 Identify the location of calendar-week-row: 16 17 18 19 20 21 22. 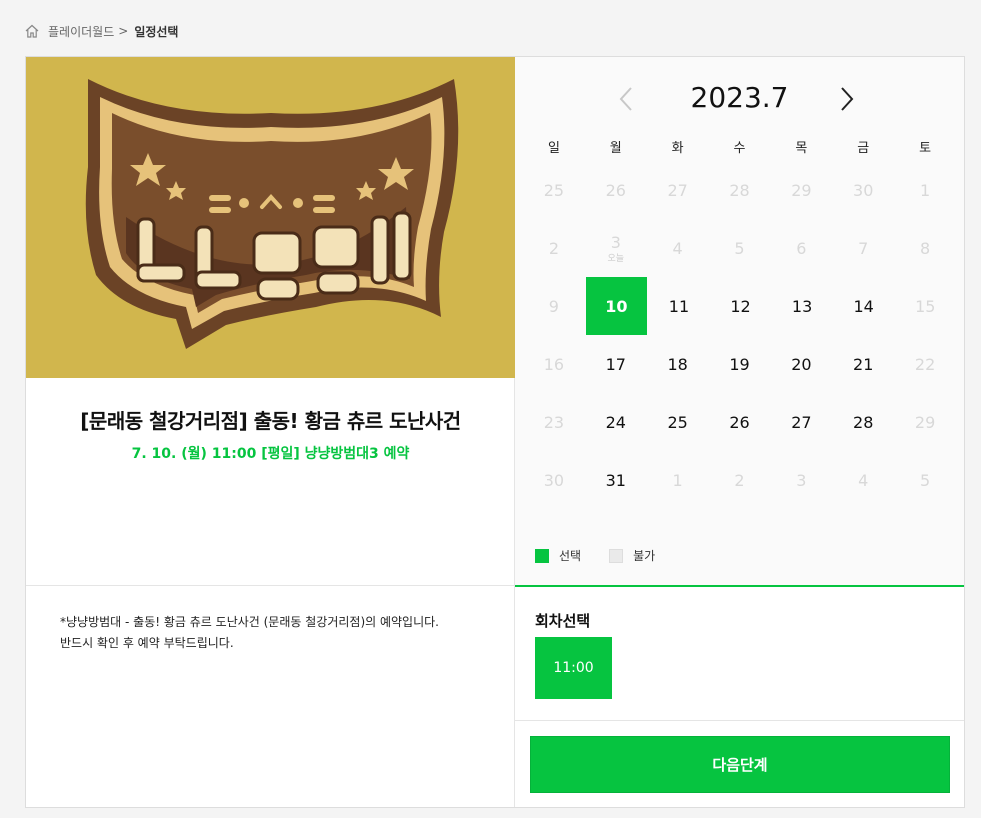
(739, 364).